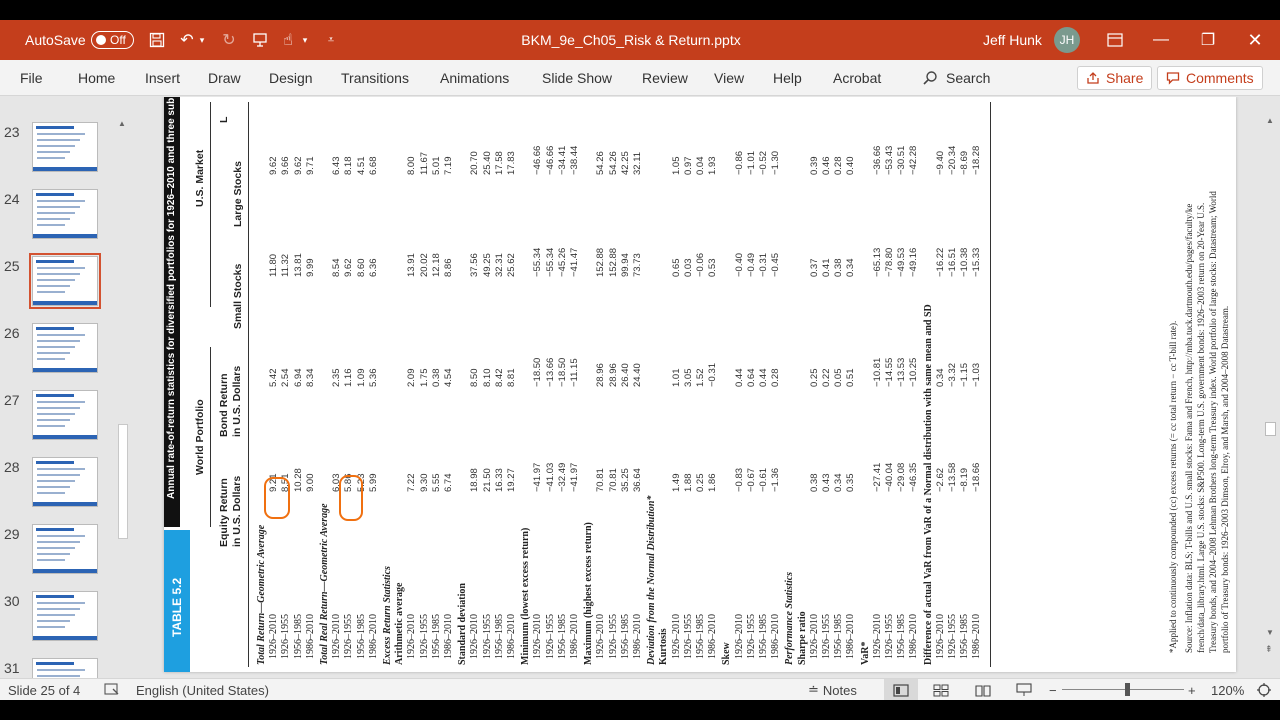  Describe the element at coordinates (112, 40) in the screenshot. I see `autosave-toggle: Off` at that location.